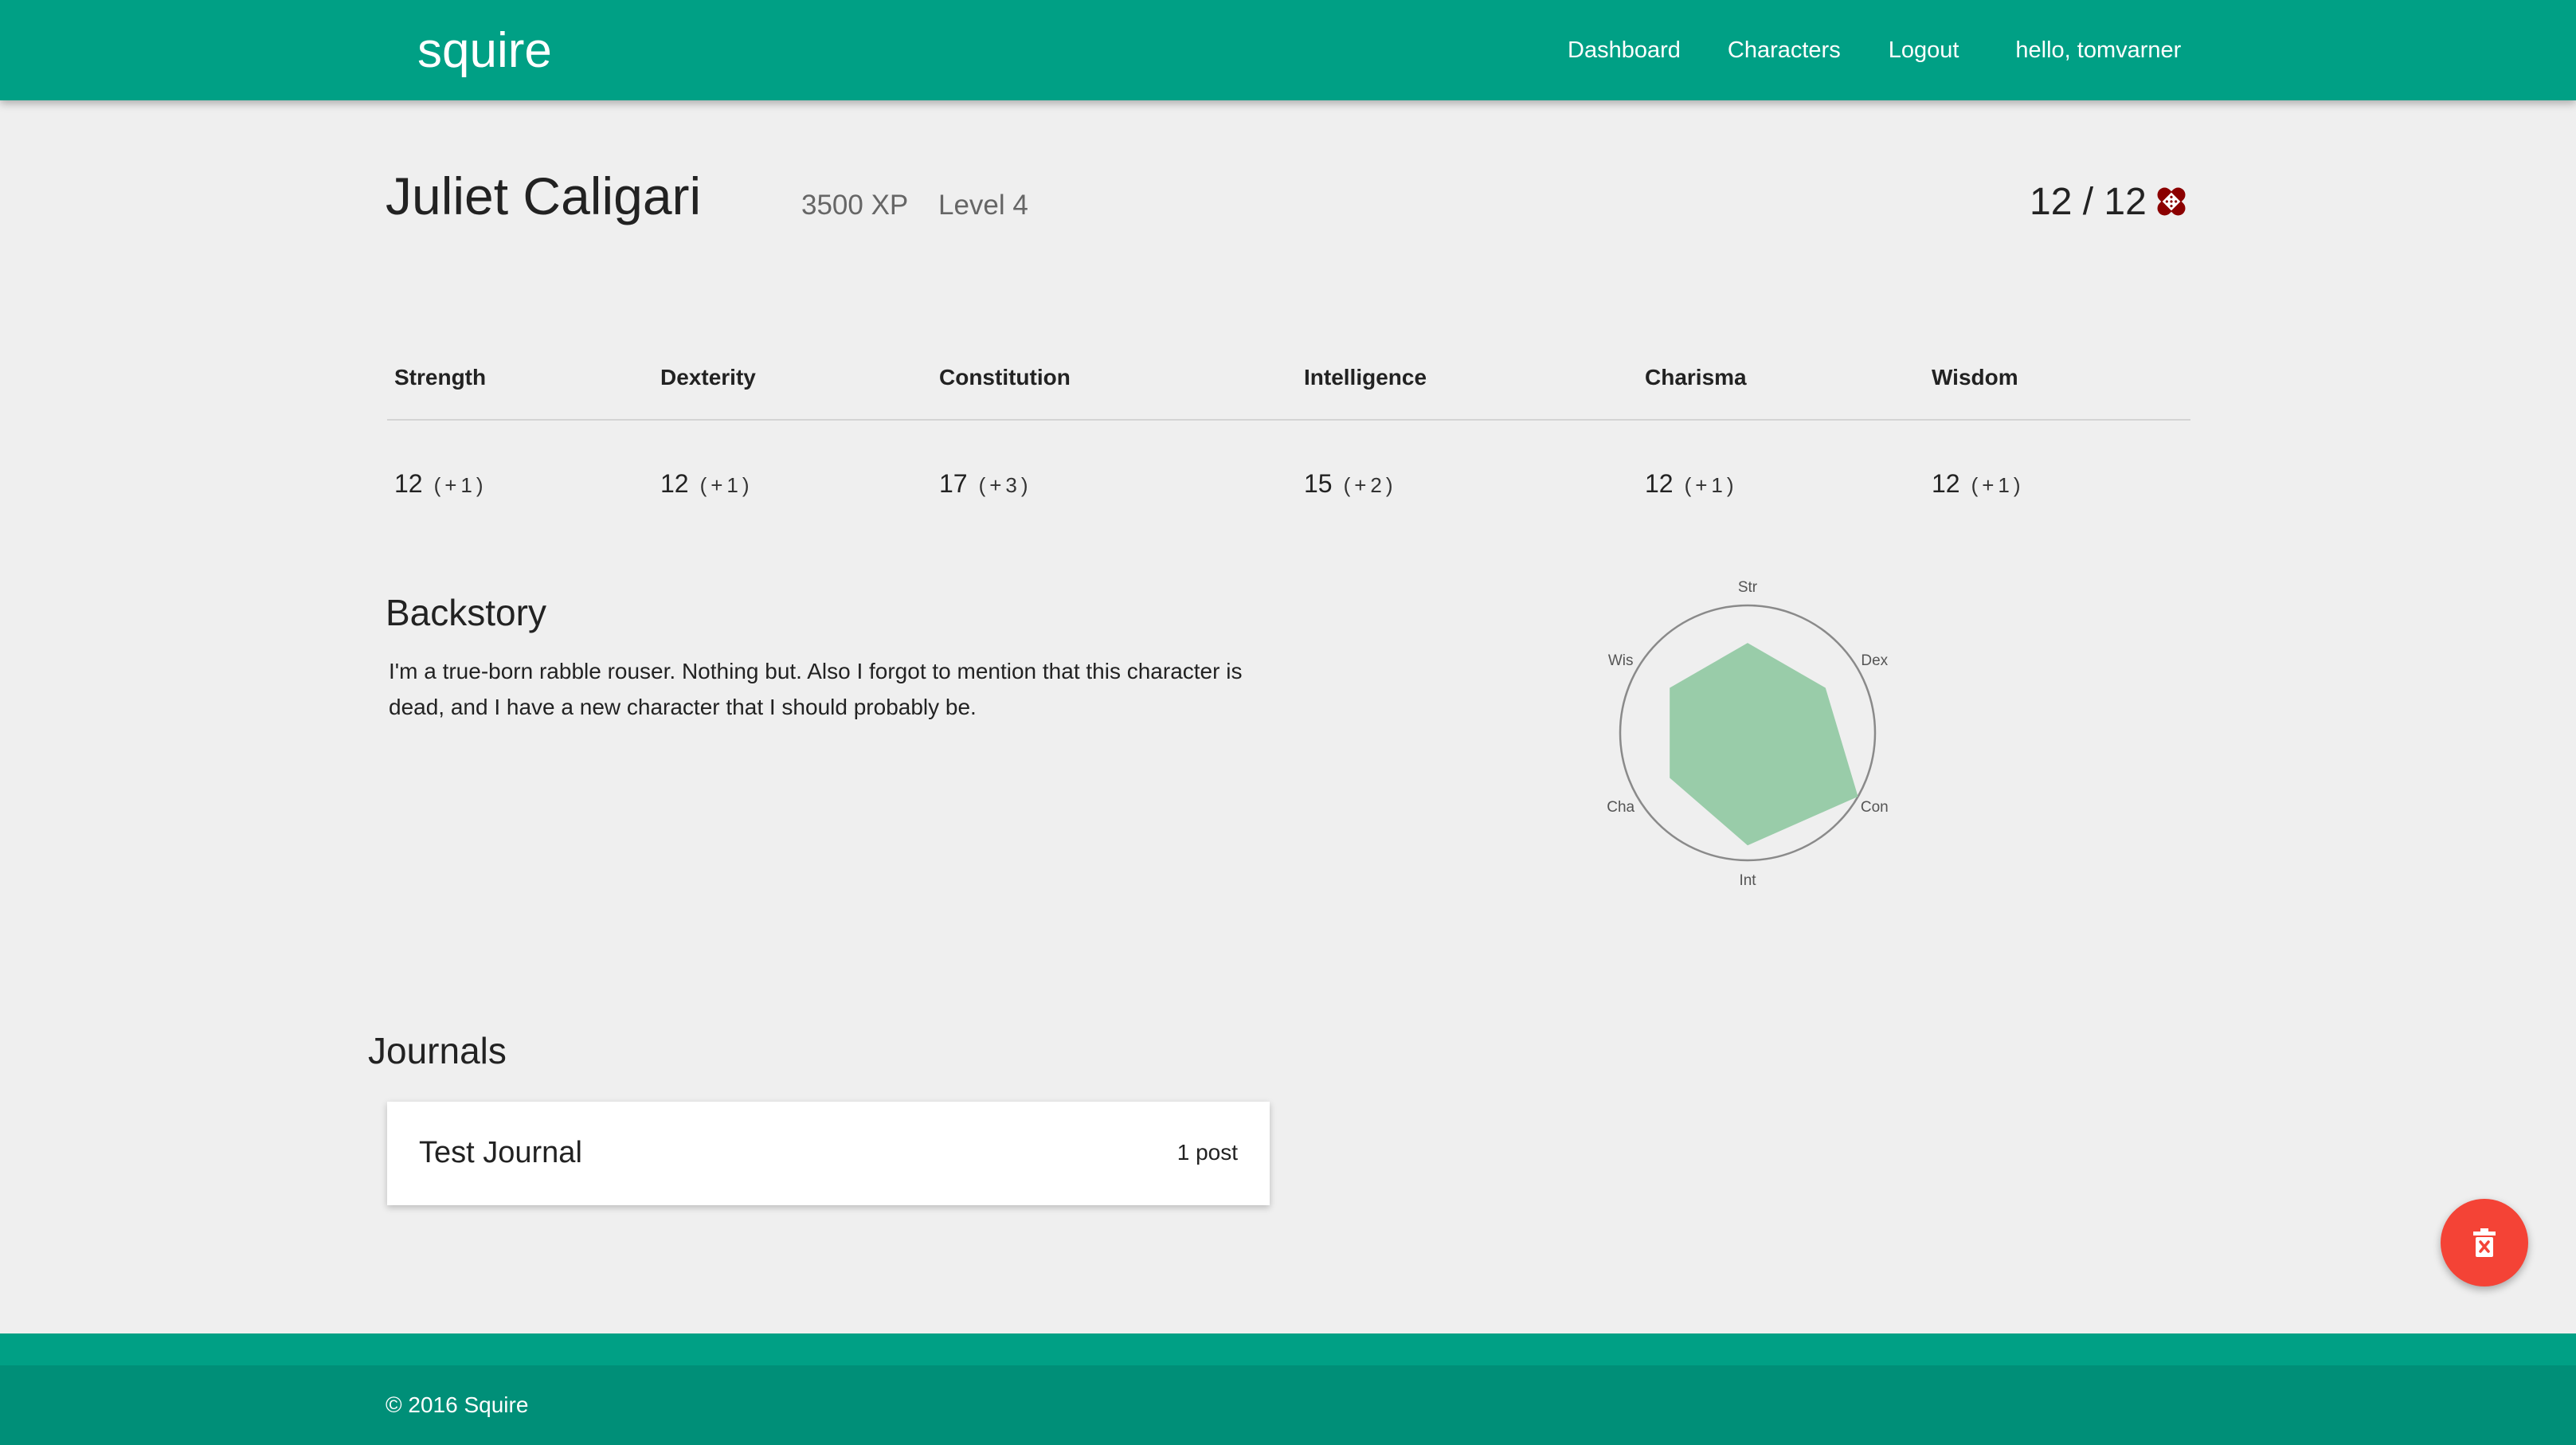 This screenshot has height=1445, width=2576. What do you see at coordinates (1924, 50) in the screenshot?
I see `nav-link-logout: Logout` at bounding box center [1924, 50].